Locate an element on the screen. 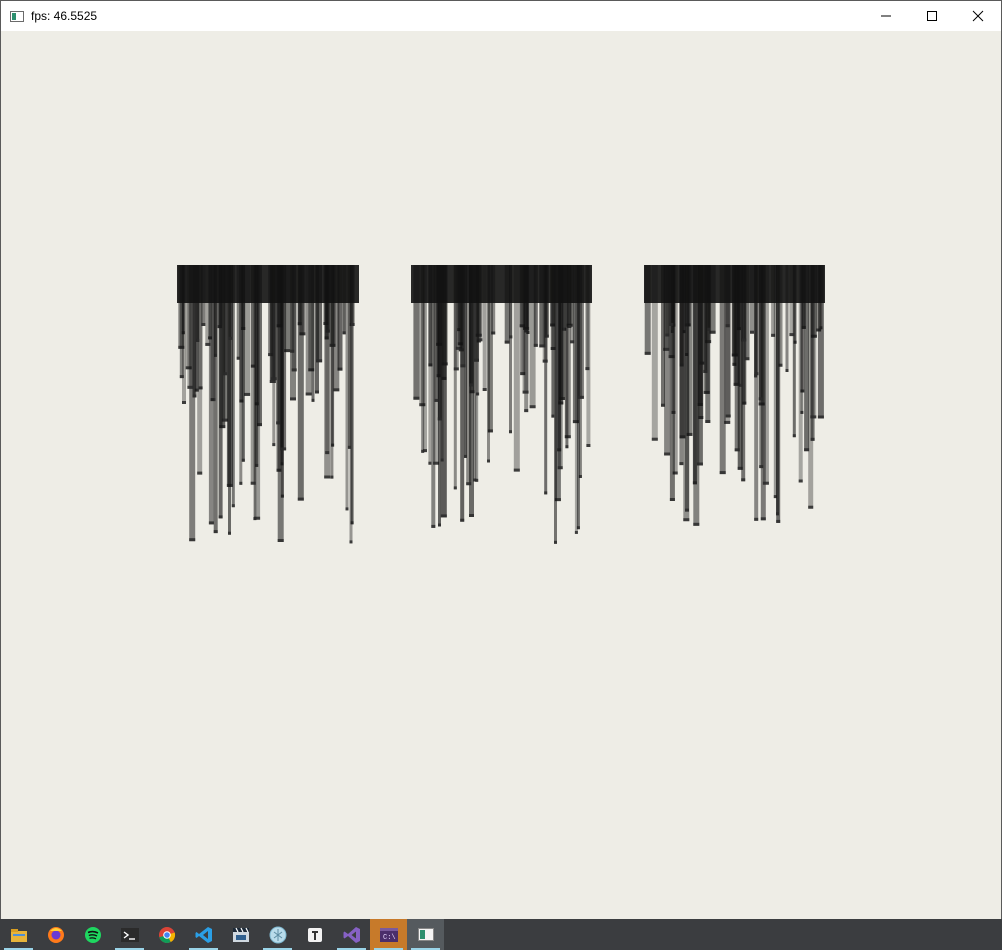 This screenshot has height=950, width=1002. taskbar-clapperboard is located at coordinates (240, 934).